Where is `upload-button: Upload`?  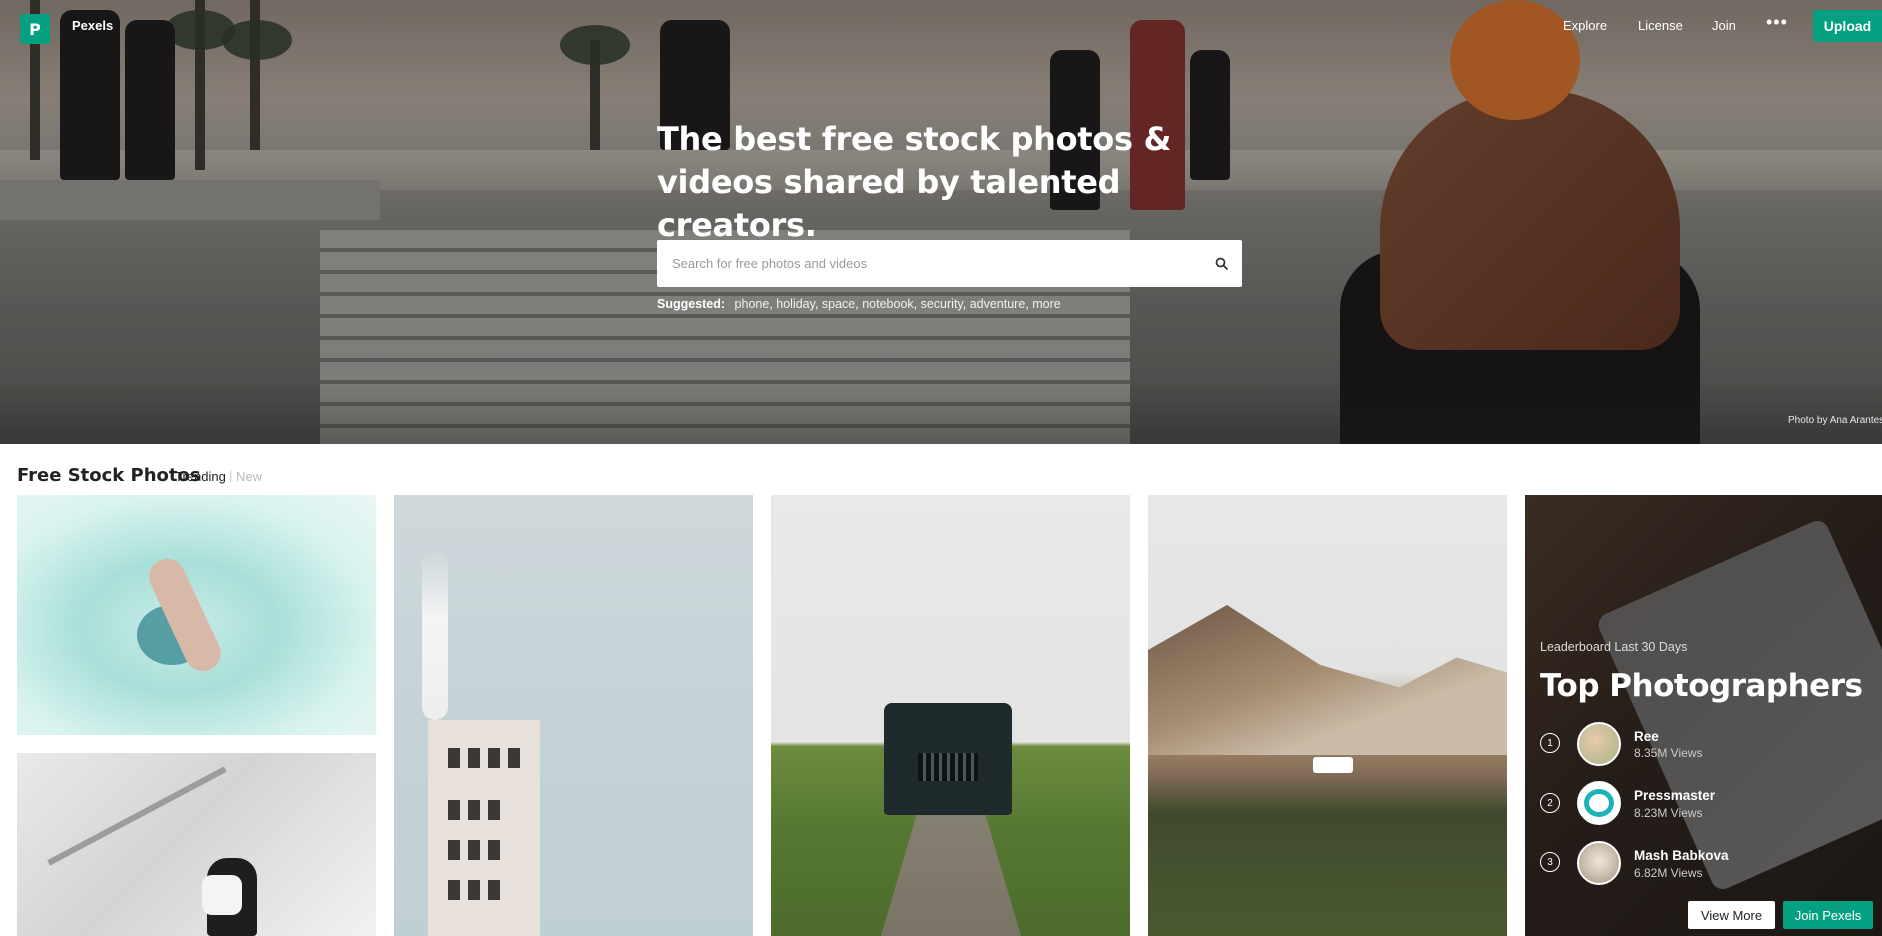
upload-button: Upload is located at coordinates (1847, 26).